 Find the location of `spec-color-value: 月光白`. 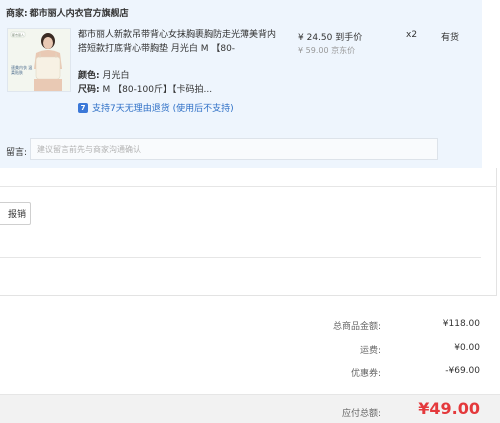

spec-color-value: 月光白 is located at coordinates (116, 76).